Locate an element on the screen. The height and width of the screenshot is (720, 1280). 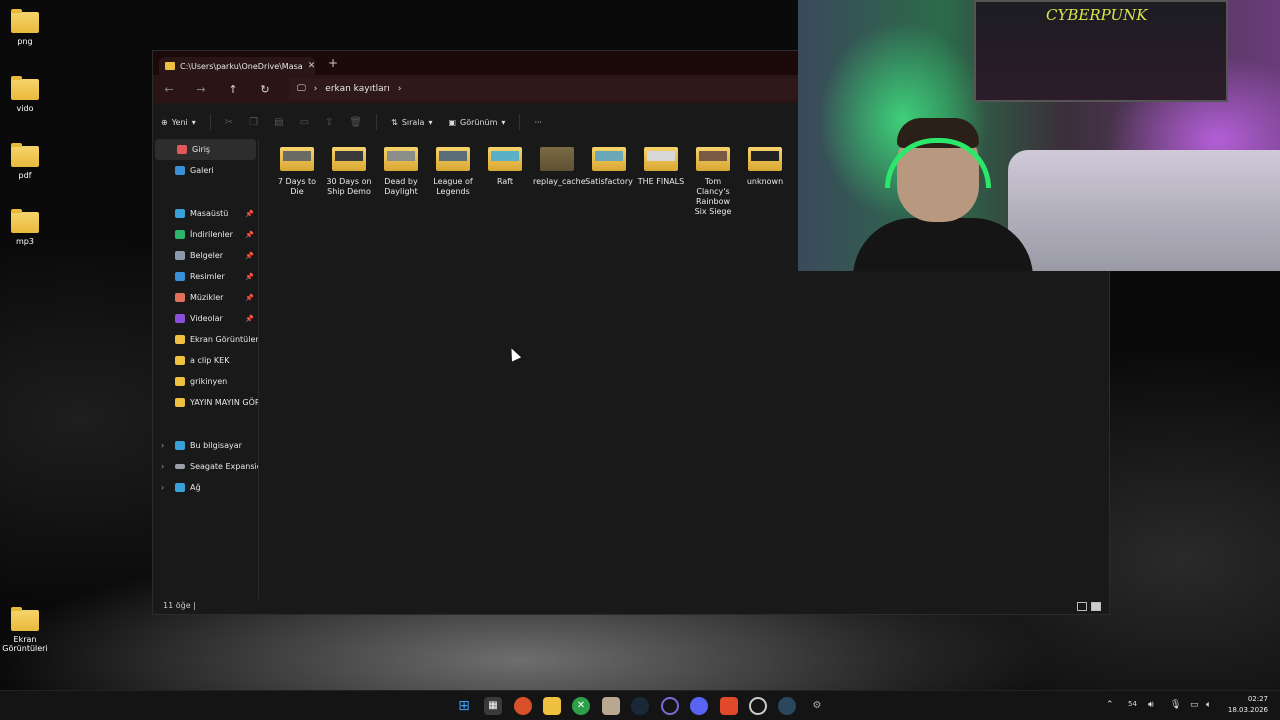
paste-icon: ▤ is located at coordinates (279, 122).